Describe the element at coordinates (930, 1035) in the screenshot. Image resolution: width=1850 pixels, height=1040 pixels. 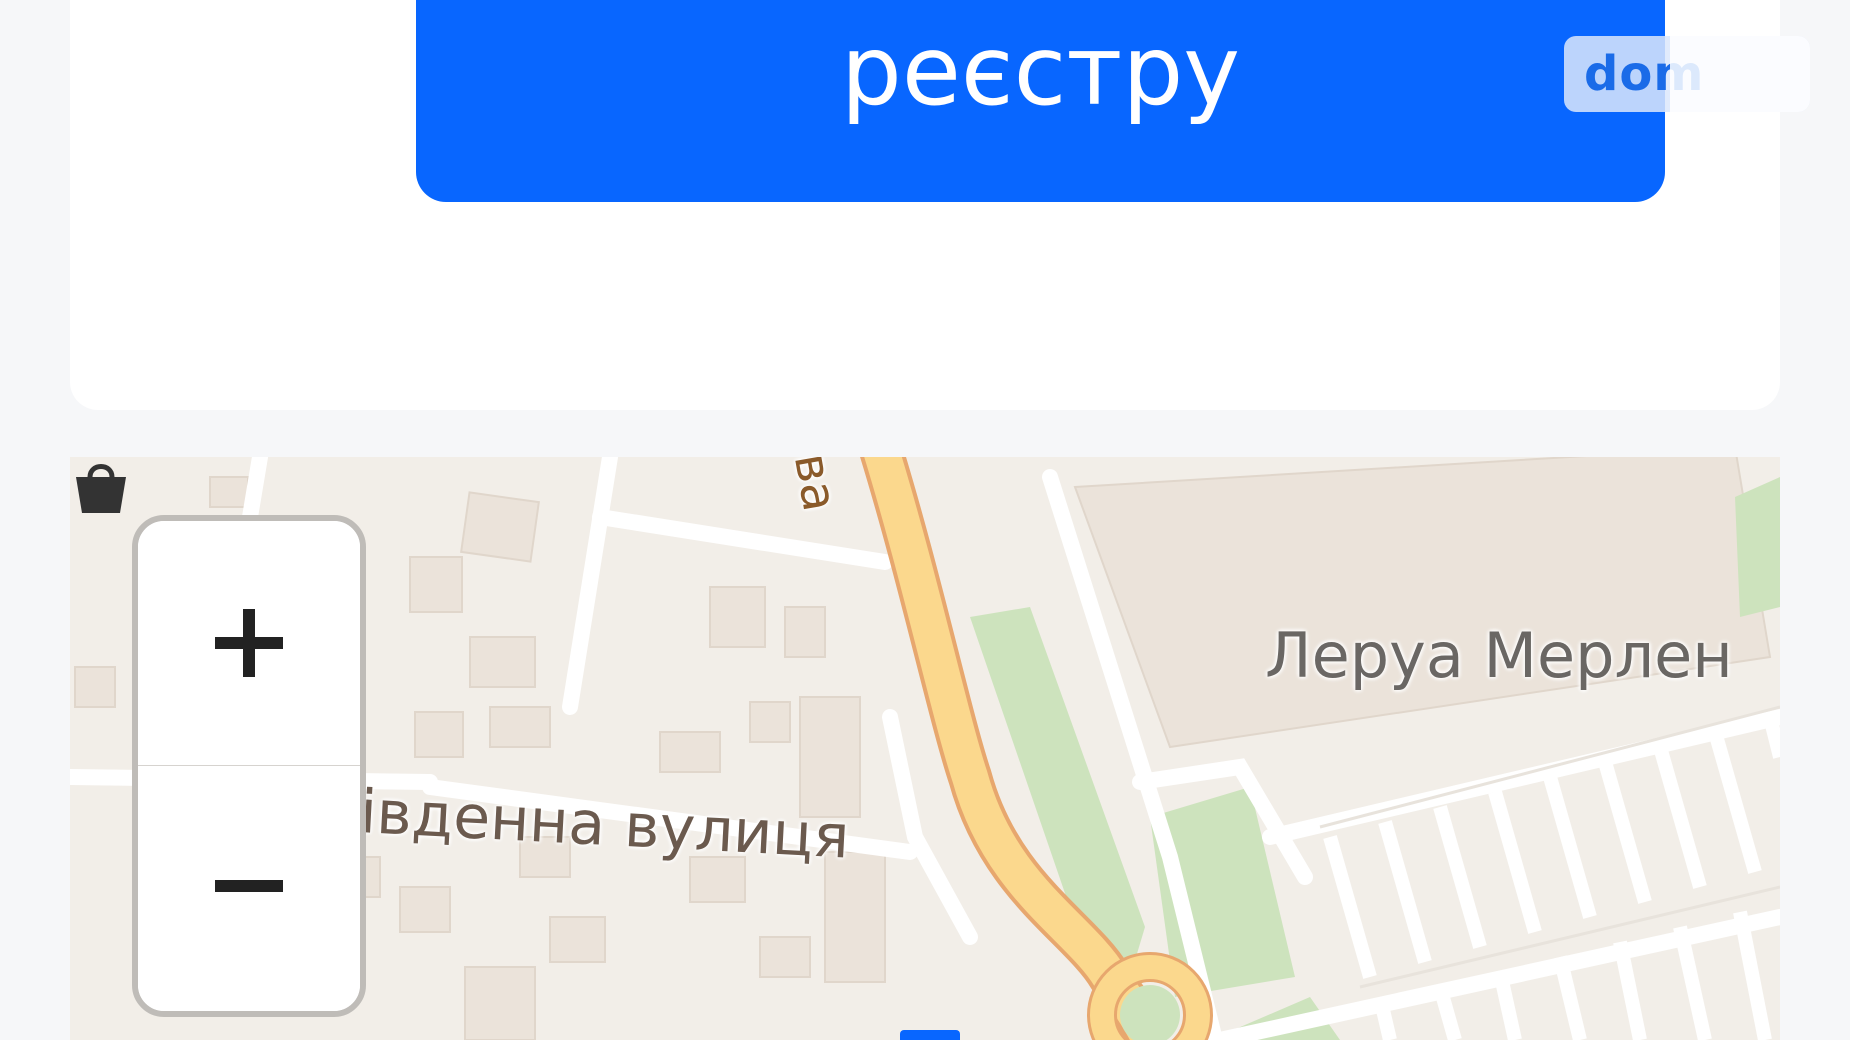
I see `map-marker-partial` at that location.